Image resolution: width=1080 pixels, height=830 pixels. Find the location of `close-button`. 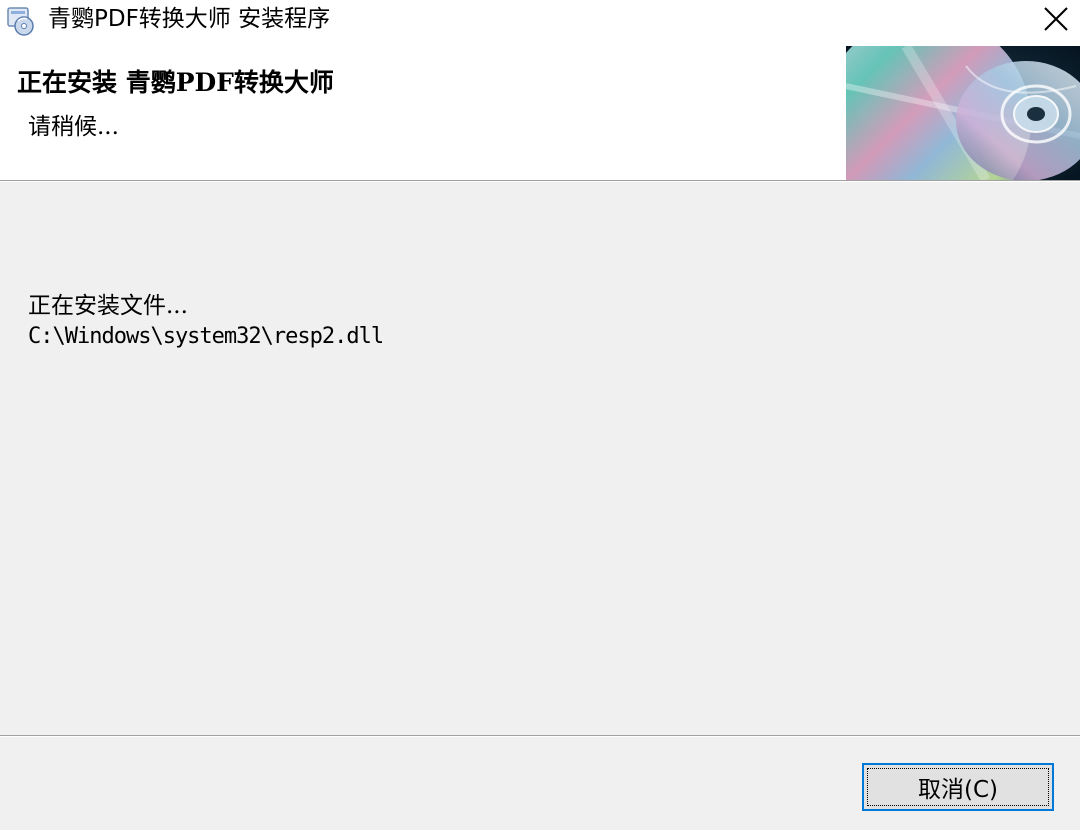

close-button is located at coordinates (1056, 19).